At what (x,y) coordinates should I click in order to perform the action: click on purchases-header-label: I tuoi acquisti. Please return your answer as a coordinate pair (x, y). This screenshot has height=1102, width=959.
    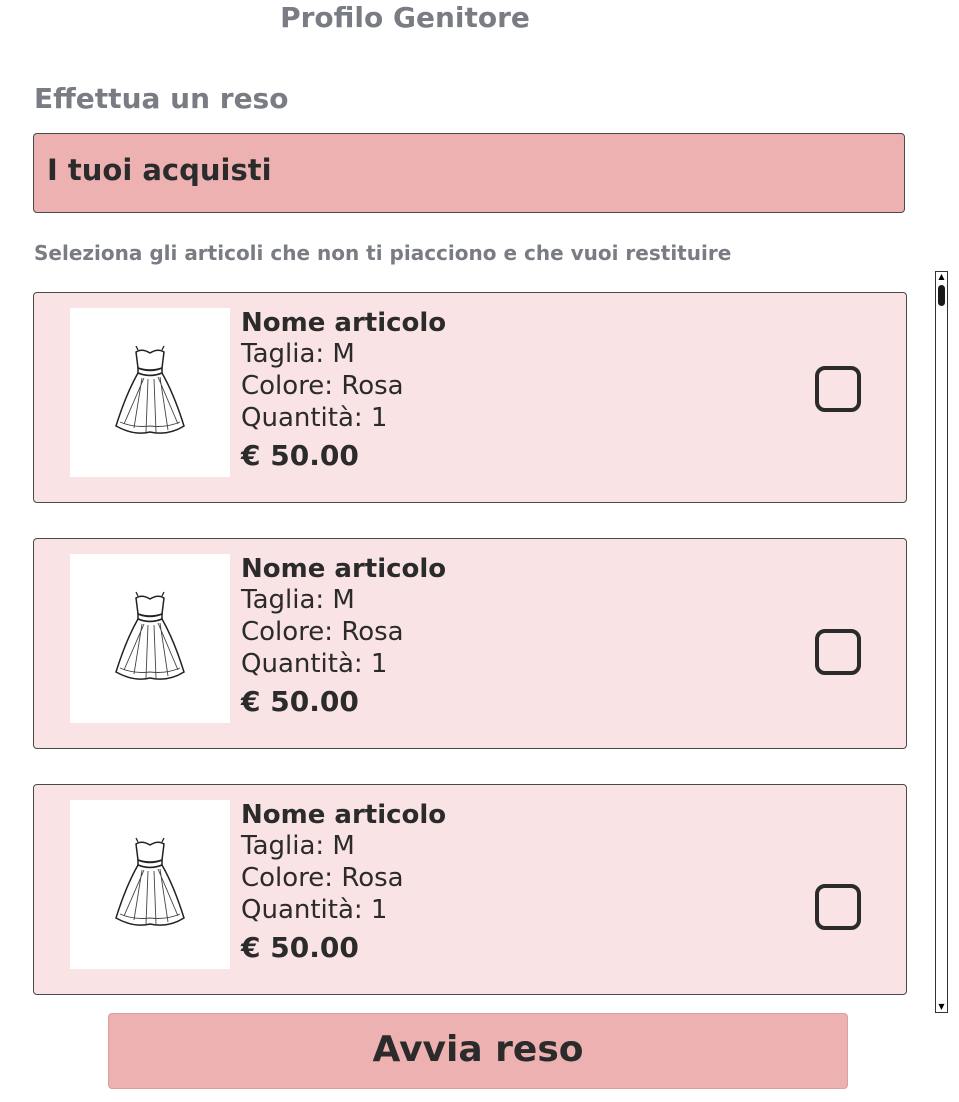
    Looking at the image, I should click on (159, 170).